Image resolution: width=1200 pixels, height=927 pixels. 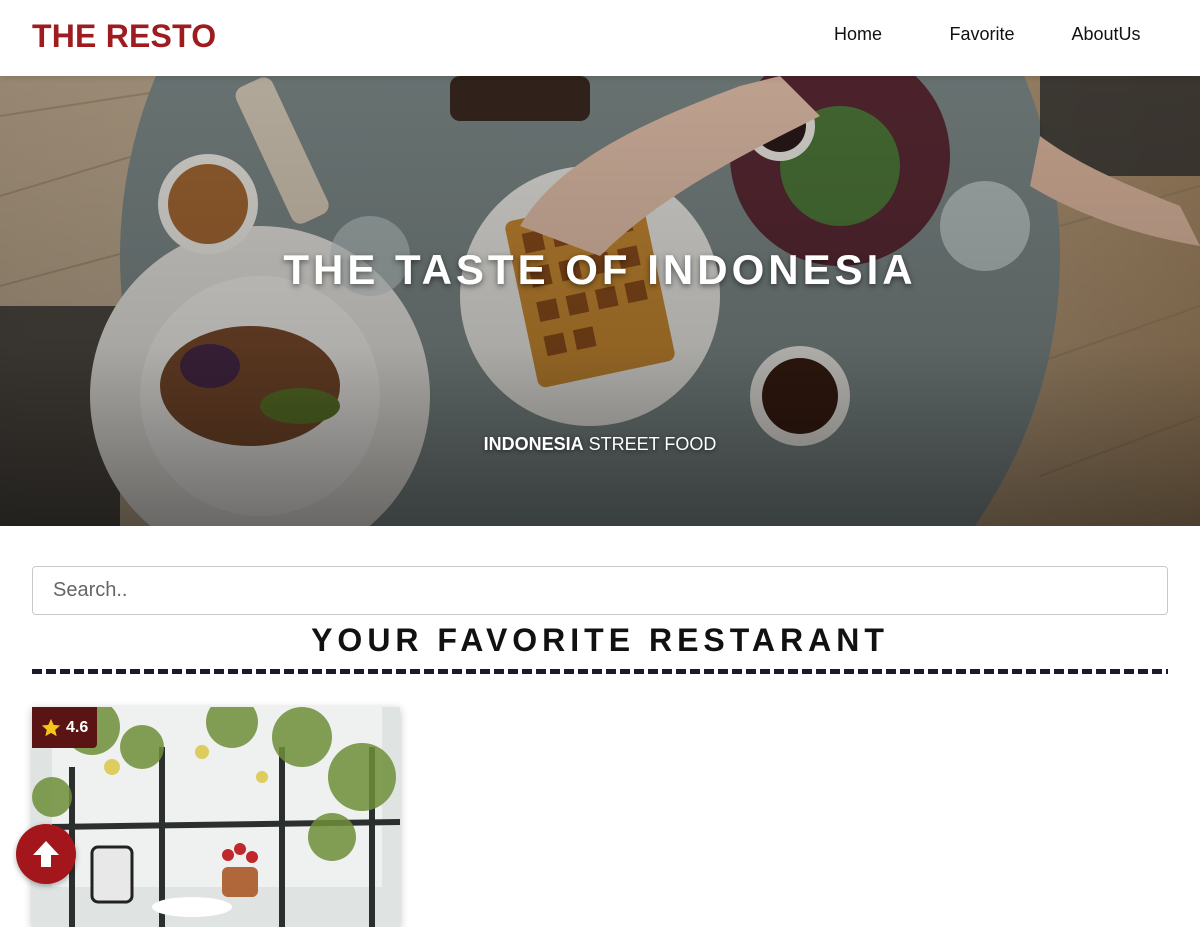 I want to click on section-title: YOUR FAVORITE RESTARANT, so click(x=600, y=640).